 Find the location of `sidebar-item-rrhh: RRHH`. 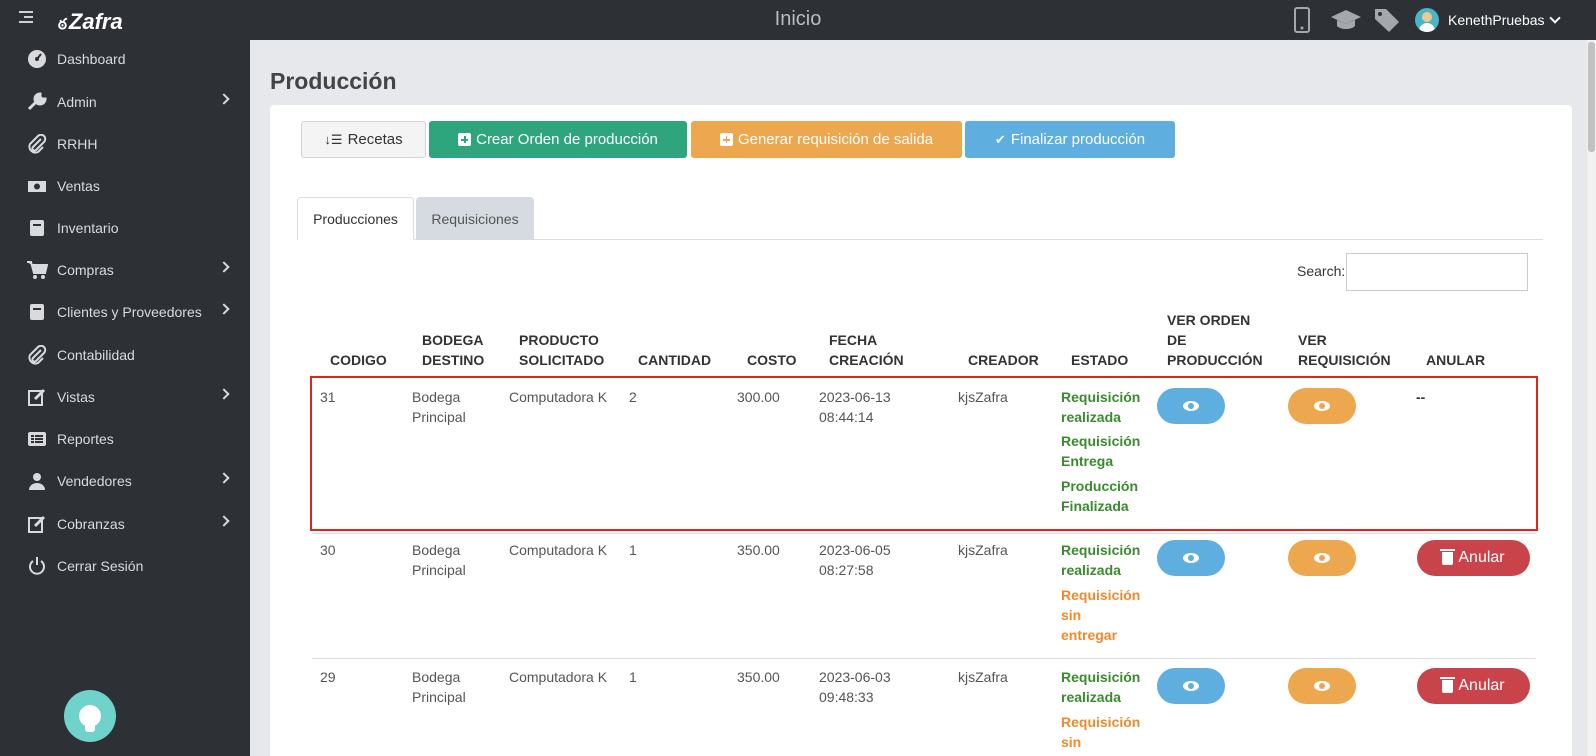

sidebar-item-rrhh: RRHH is located at coordinates (125, 144).